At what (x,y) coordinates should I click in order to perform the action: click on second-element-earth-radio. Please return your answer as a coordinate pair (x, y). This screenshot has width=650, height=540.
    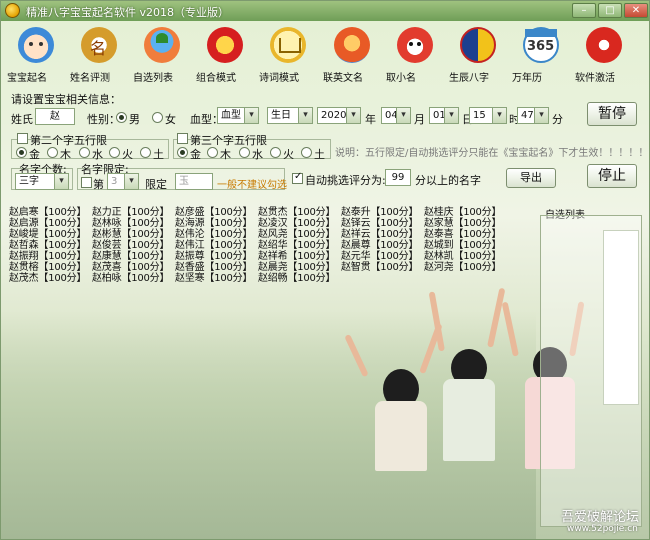
    Looking at the image, I should click on (145, 152).